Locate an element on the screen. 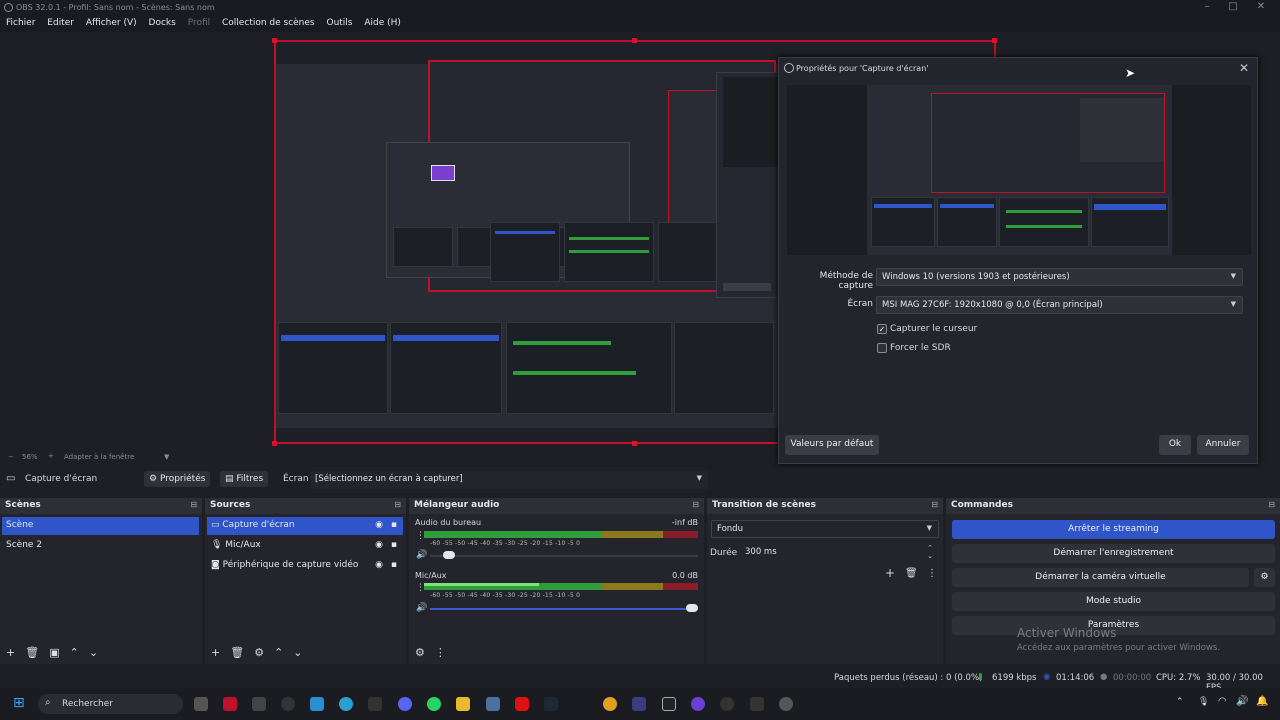 The height and width of the screenshot is (720, 1280). obs-icon is located at coordinates (727, 704).